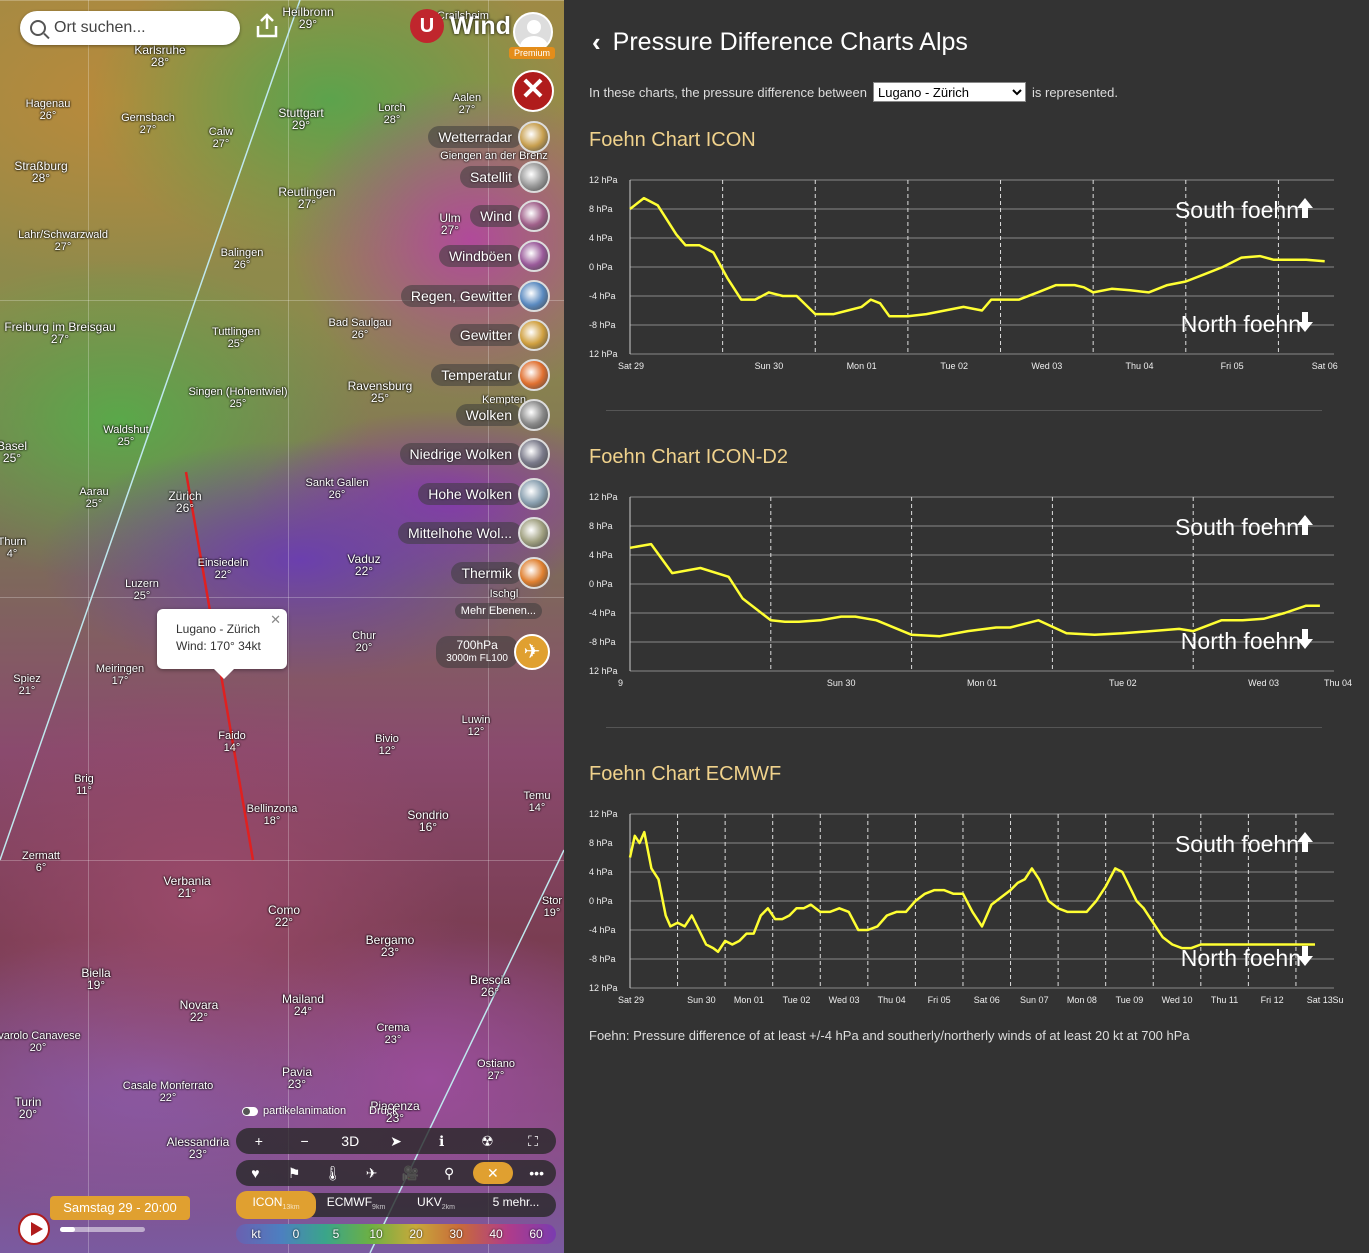  Describe the element at coordinates (449, 1173) in the screenshot. I see `pin-icon: ⚲` at that location.